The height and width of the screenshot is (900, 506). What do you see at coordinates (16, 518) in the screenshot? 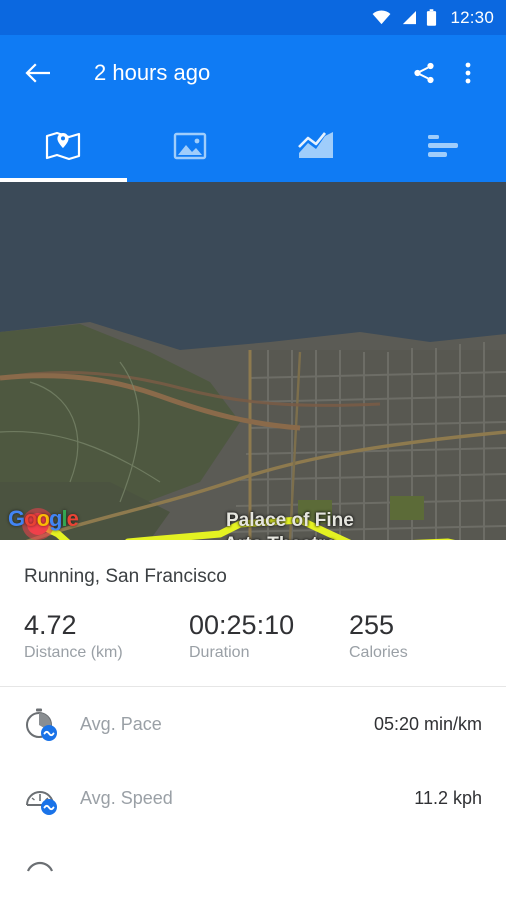
I see `google-letter-g: G` at bounding box center [16, 518].